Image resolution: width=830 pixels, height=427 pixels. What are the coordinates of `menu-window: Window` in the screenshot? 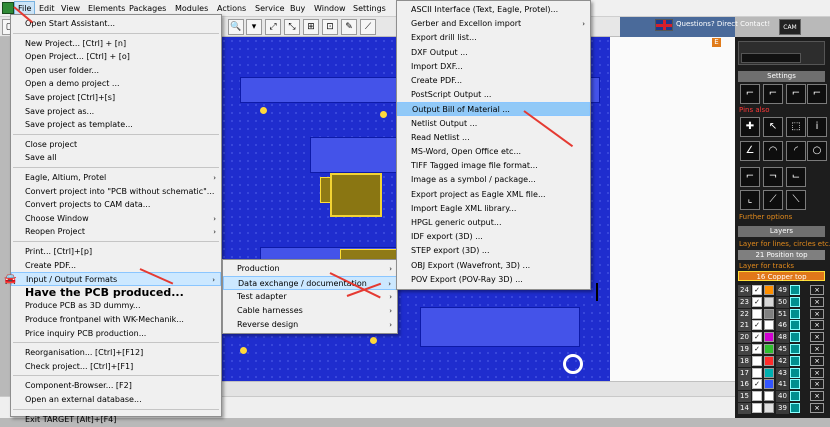 It's located at (330, 8).